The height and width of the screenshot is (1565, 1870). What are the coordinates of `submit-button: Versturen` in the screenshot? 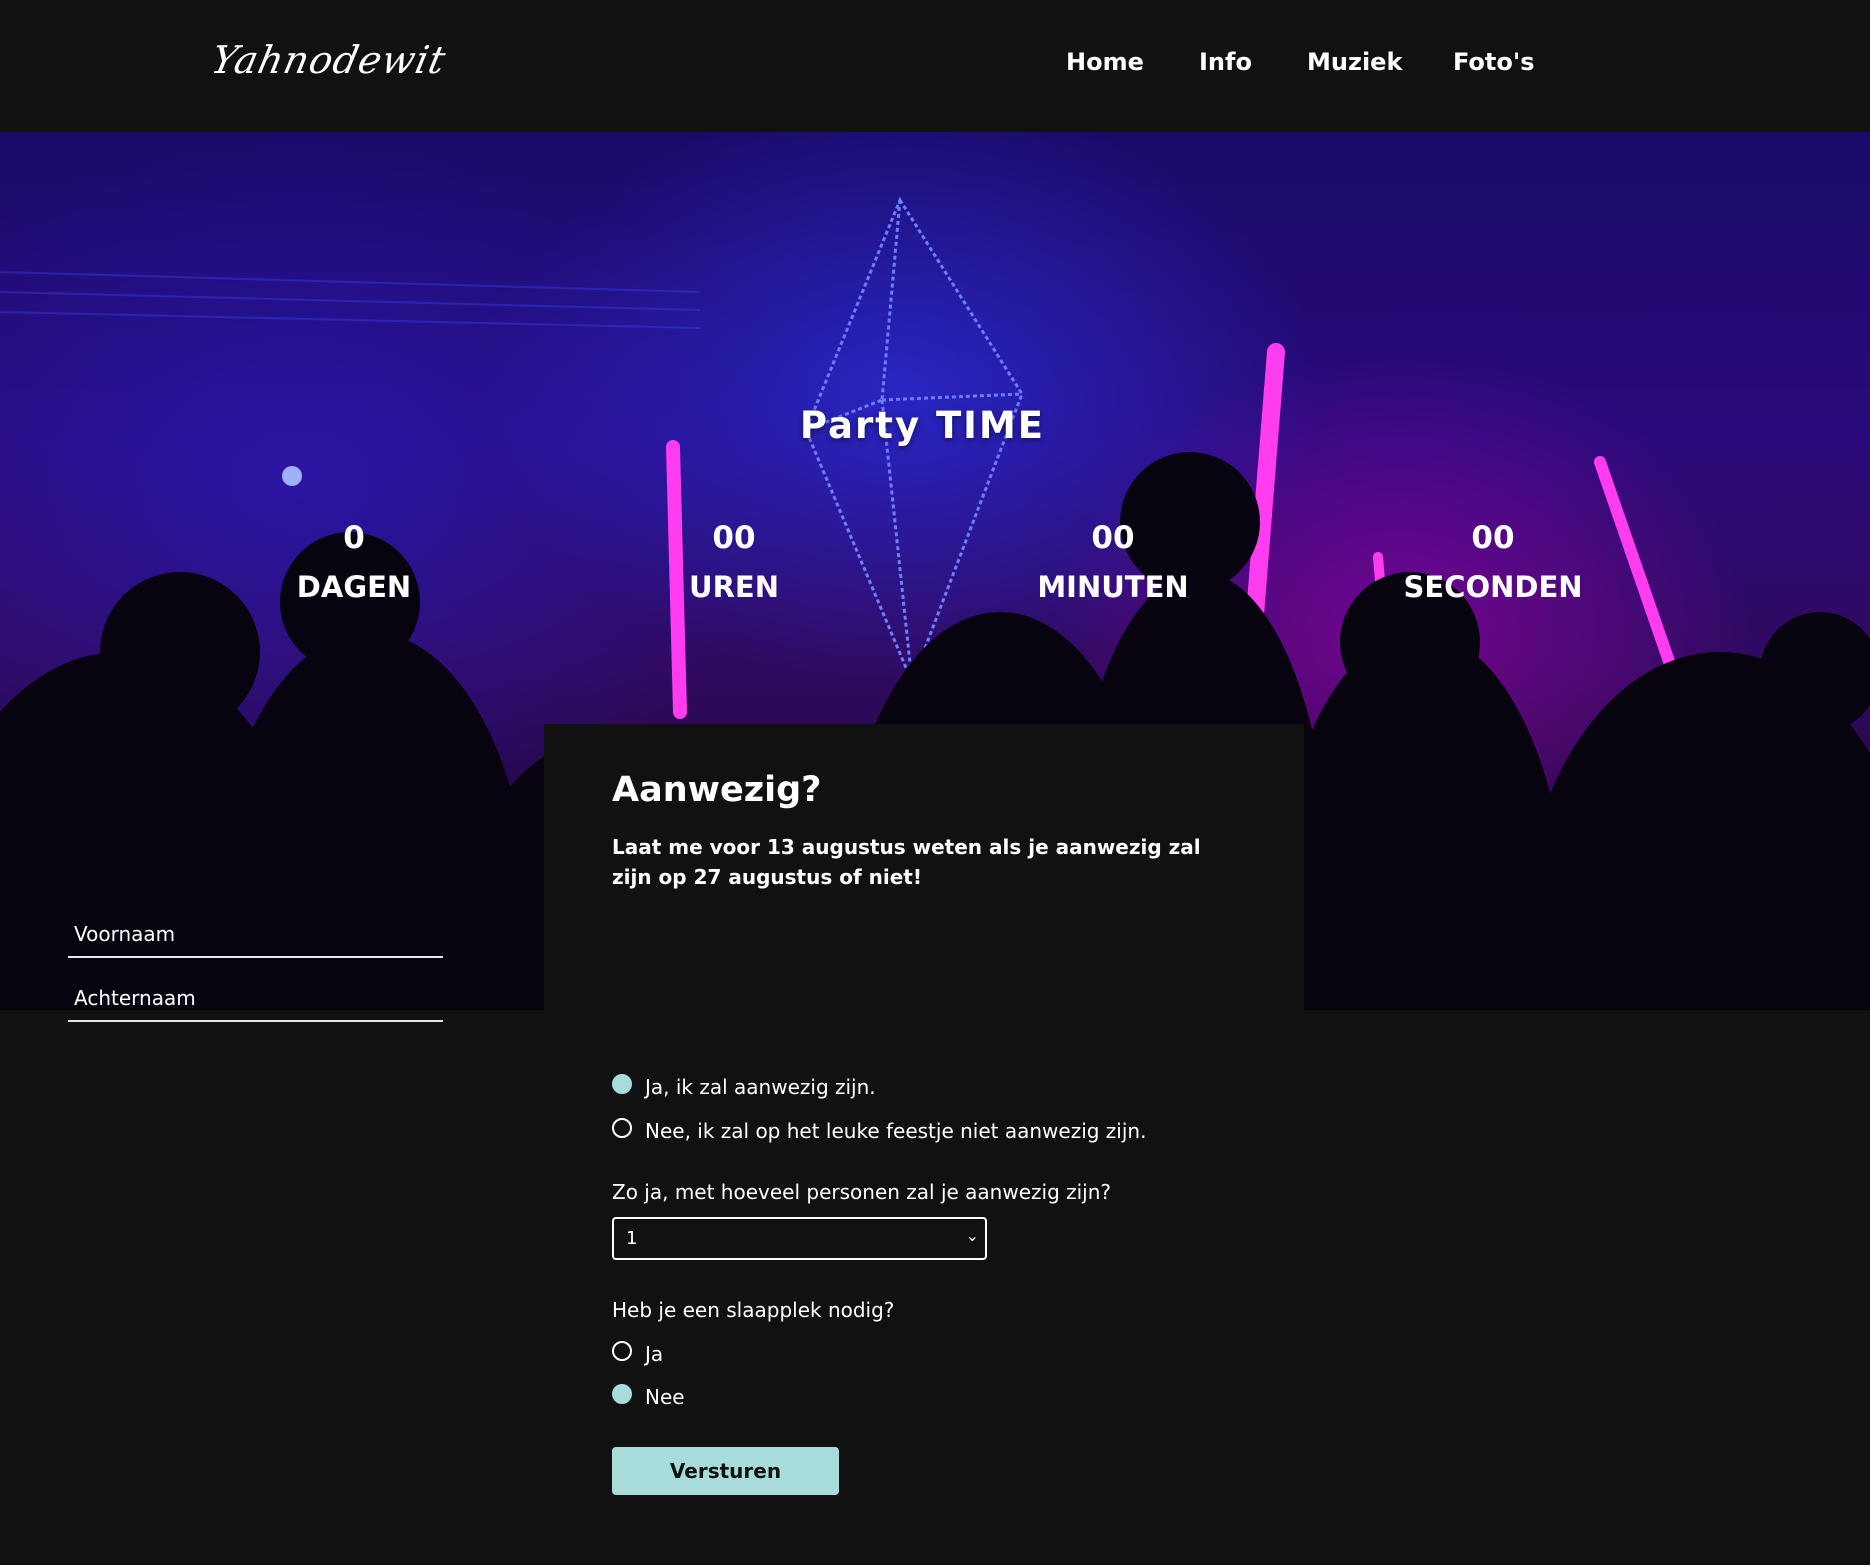 It's located at (725, 1471).